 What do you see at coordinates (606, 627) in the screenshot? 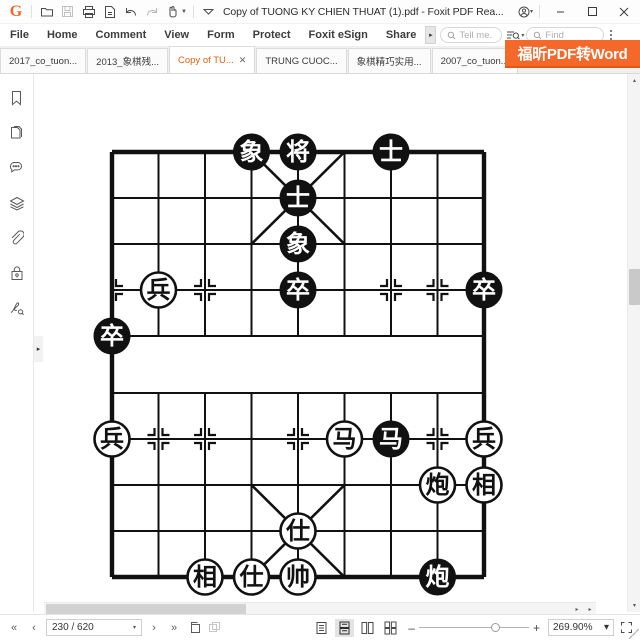
I see `zoom-dropdown-icon: ▾` at bounding box center [606, 627].